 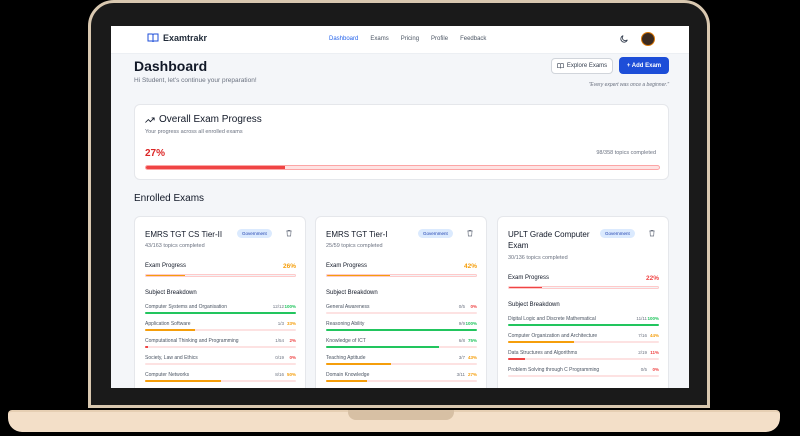 I want to click on subject-percent: 50%, so click(x=291, y=374).